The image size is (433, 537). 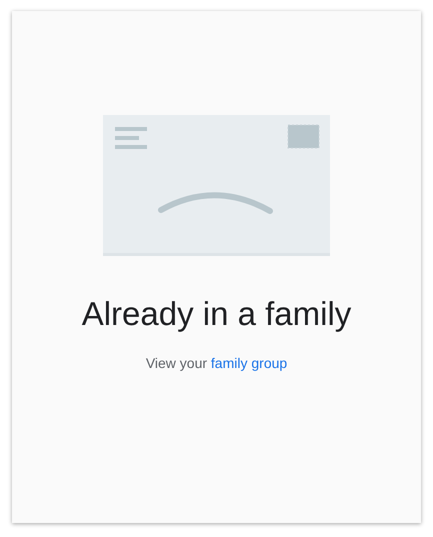 What do you see at coordinates (249, 363) in the screenshot?
I see `family-group-link: family group` at bounding box center [249, 363].